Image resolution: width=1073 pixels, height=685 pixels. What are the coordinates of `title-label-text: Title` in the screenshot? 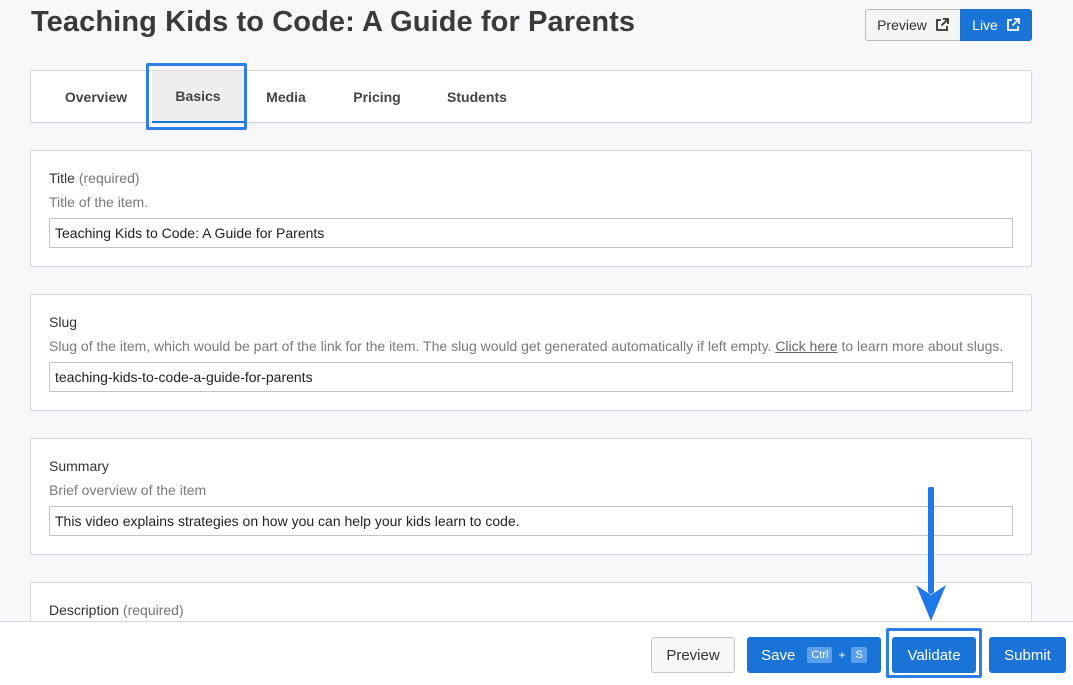 It's located at (62, 178).